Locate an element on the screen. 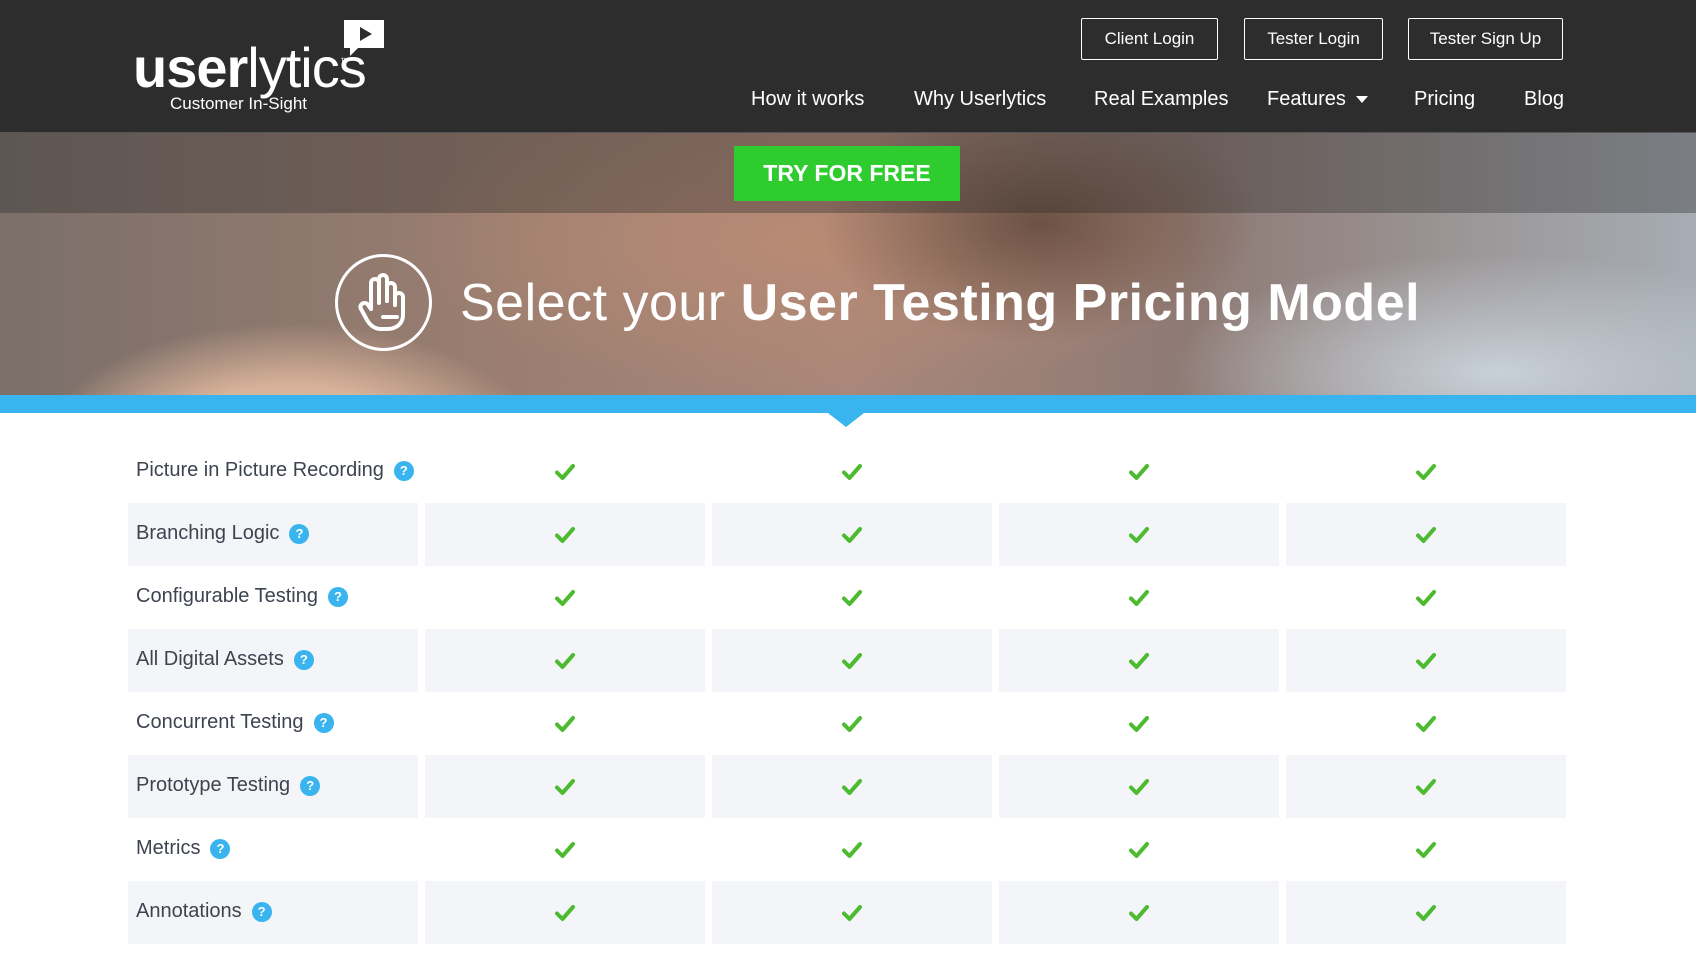 The image size is (1696, 958). feature-label: Annotations? is located at coordinates (204, 911).